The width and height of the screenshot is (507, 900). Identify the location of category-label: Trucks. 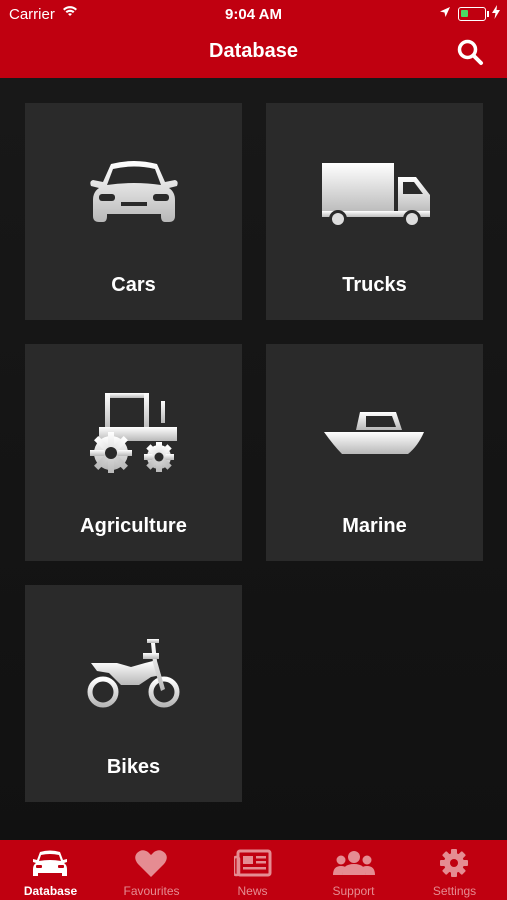
(374, 285).